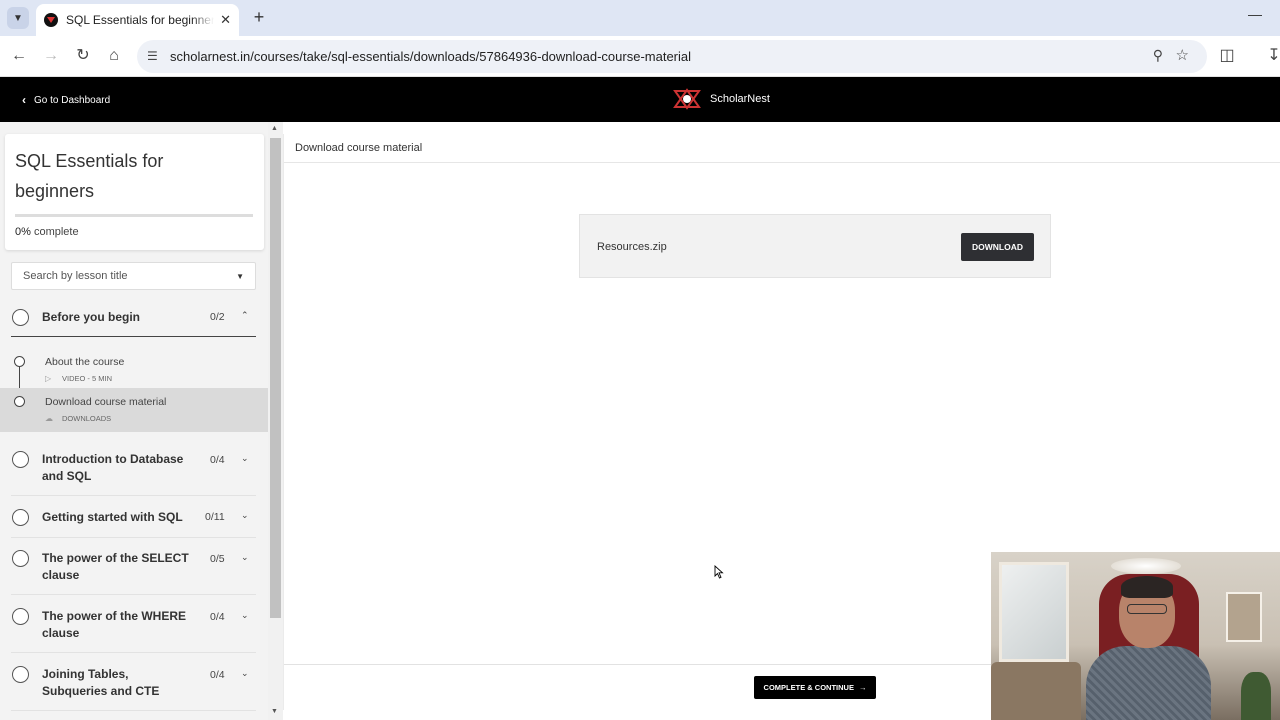 The width and height of the screenshot is (1280, 720). What do you see at coordinates (24, 100) in the screenshot?
I see `chevron-left-icon: ‹` at bounding box center [24, 100].